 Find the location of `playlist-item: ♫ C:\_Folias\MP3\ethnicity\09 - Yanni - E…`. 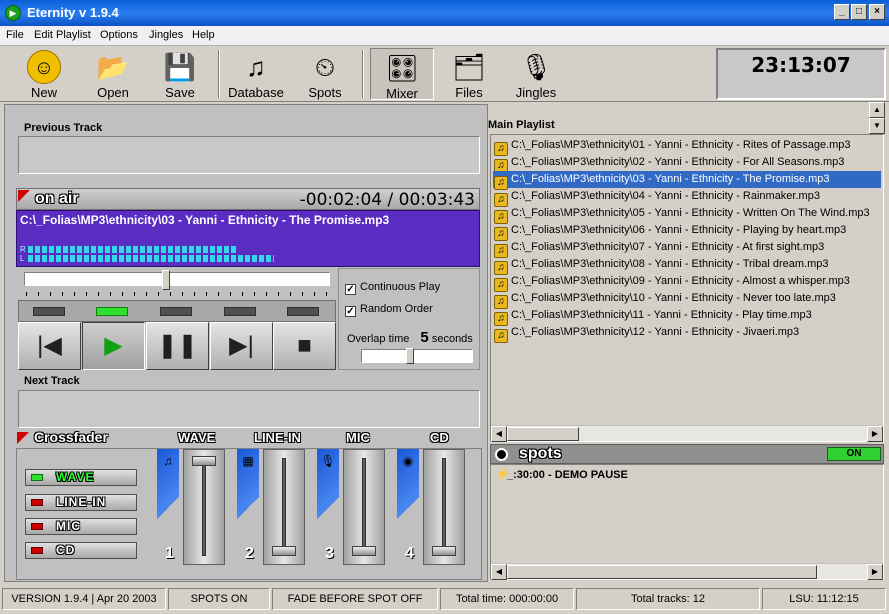

playlist-item: ♫ C:\_Folias\MP3\ethnicity\09 - Yanni - E… is located at coordinates (687, 282).